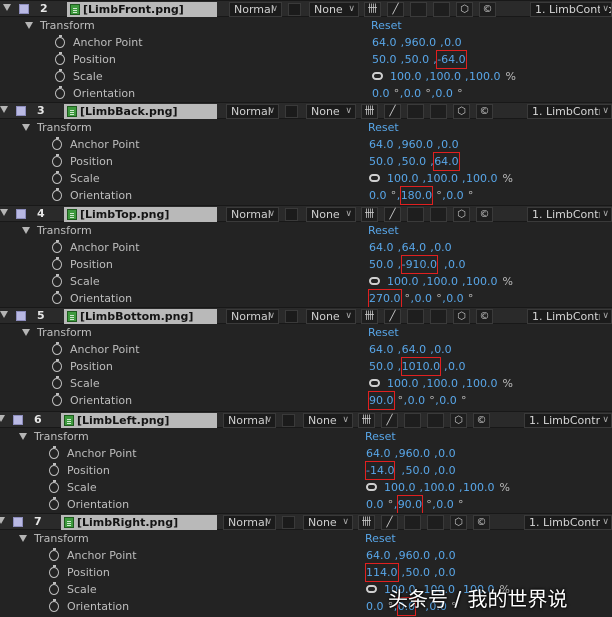 The height and width of the screenshot is (617, 612). What do you see at coordinates (381, 400) in the screenshot?
I see `orientation-value-x: 90.0` at bounding box center [381, 400].